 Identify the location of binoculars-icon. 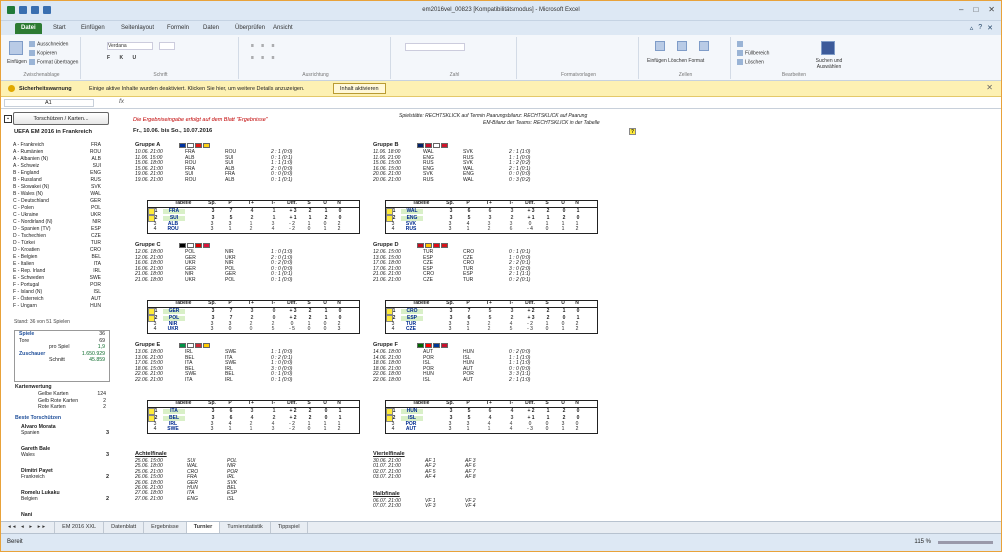
(828, 48).